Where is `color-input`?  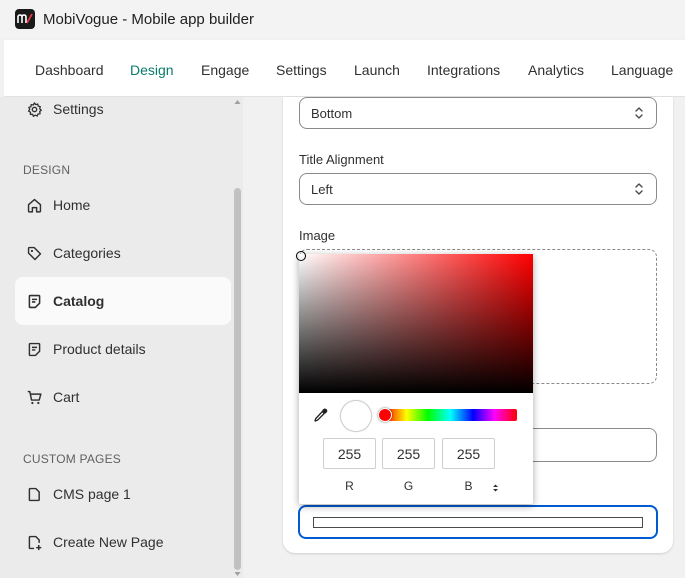
color-input is located at coordinates (478, 522).